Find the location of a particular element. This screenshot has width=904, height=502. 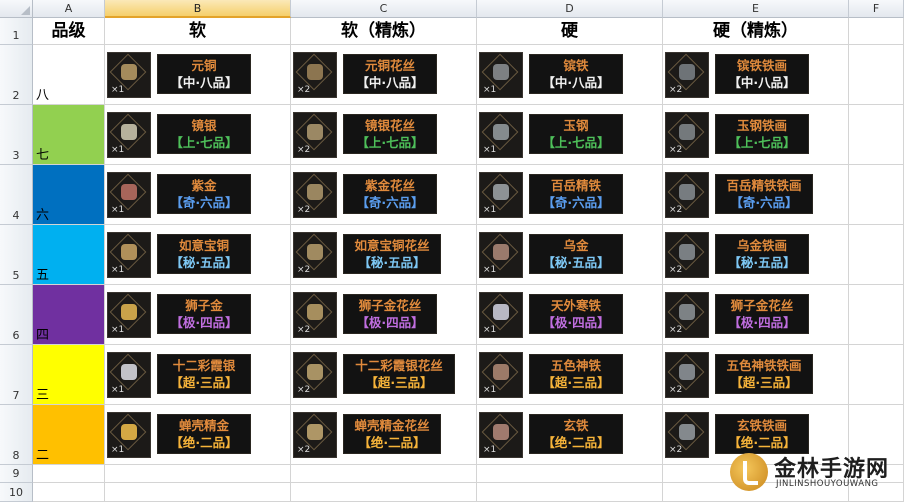

item-grade: 【极·四品】 is located at coordinates (204, 322).